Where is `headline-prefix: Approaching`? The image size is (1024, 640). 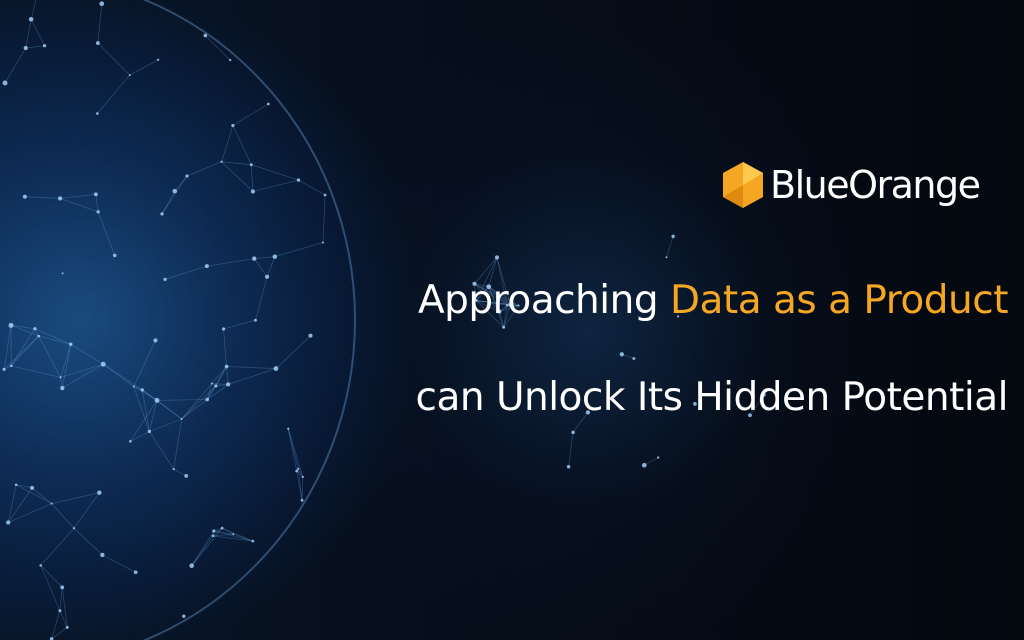
headline-prefix: Approaching is located at coordinates (543, 300).